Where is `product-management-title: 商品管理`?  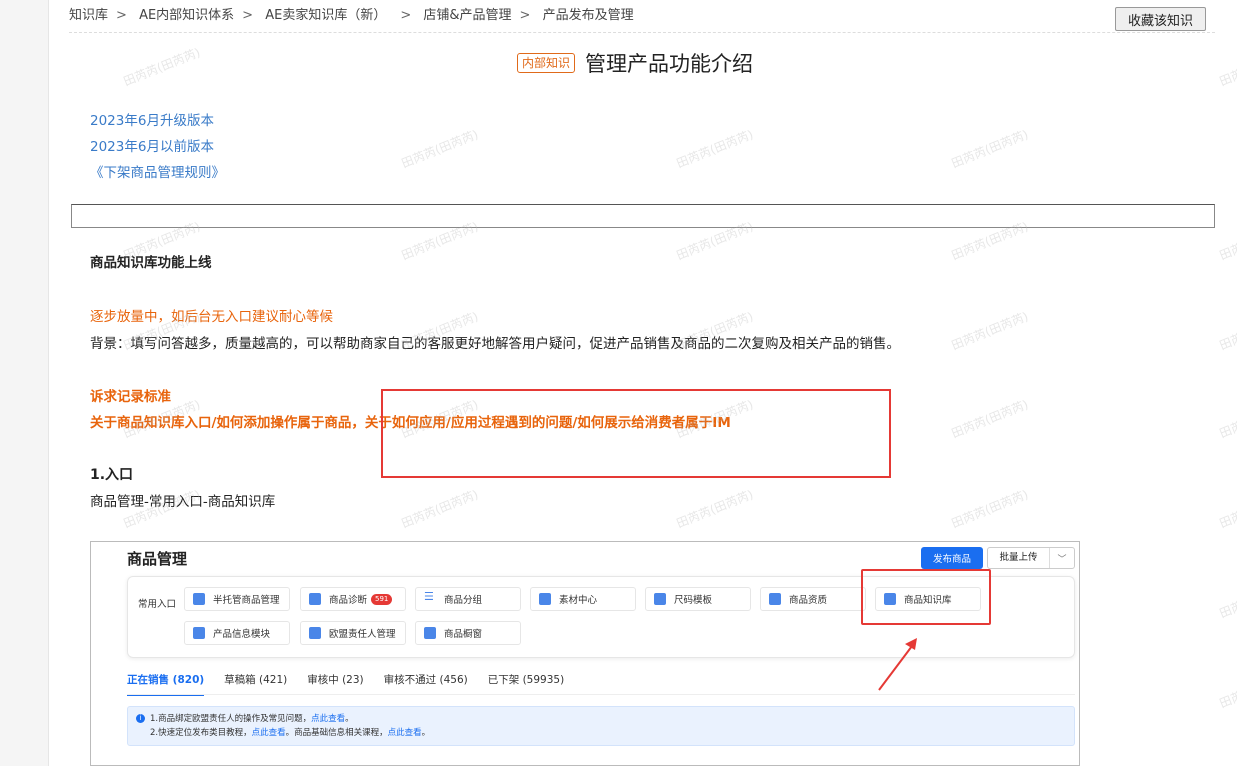
product-management-title: 商品管理 is located at coordinates (157, 559).